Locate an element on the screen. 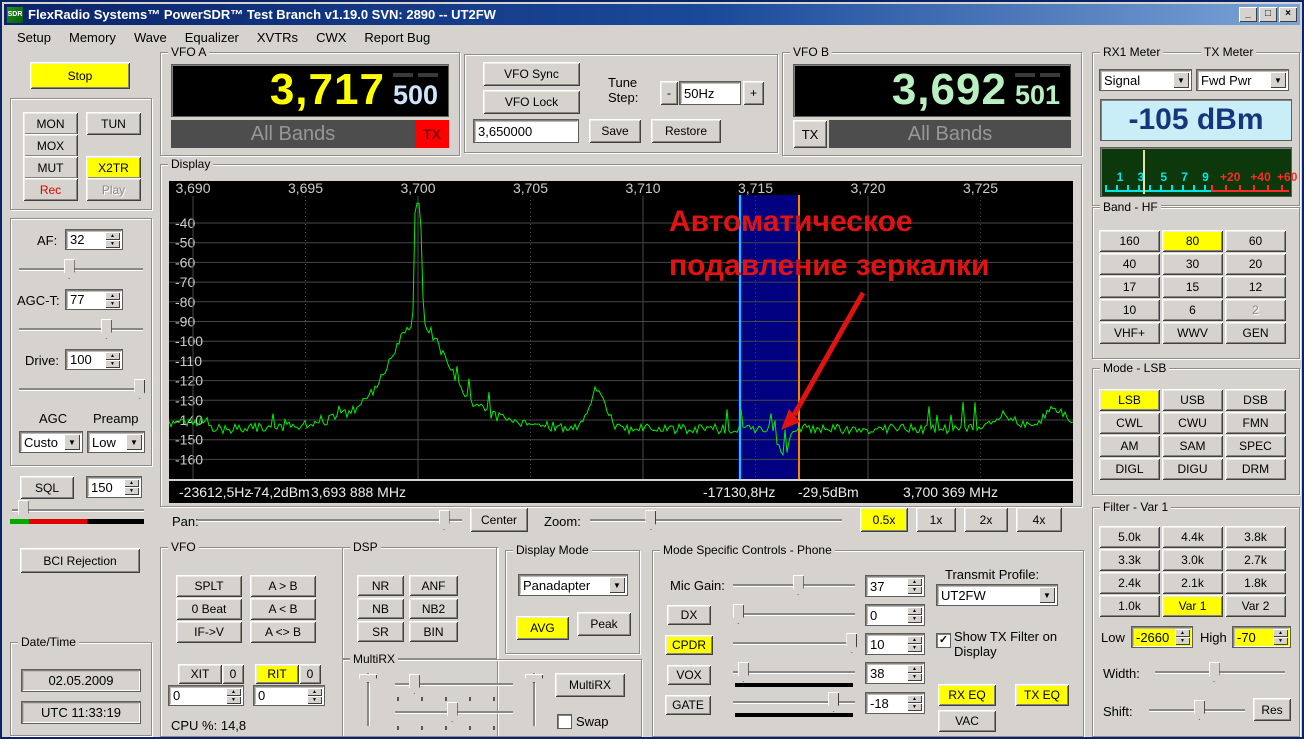 This screenshot has height=739, width=1304. drive-spinner-buttons: ▲ ▼ is located at coordinates (112, 360).